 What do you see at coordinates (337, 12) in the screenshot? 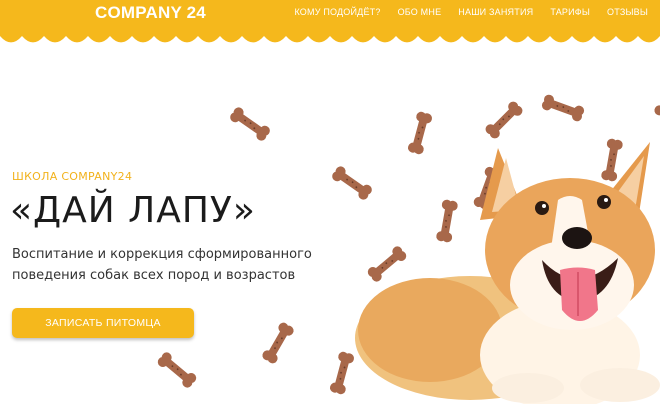
I see `nav-item-who-suits: КОМУ ПОДОЙДЁТ?` at bounding box center [337, 12].